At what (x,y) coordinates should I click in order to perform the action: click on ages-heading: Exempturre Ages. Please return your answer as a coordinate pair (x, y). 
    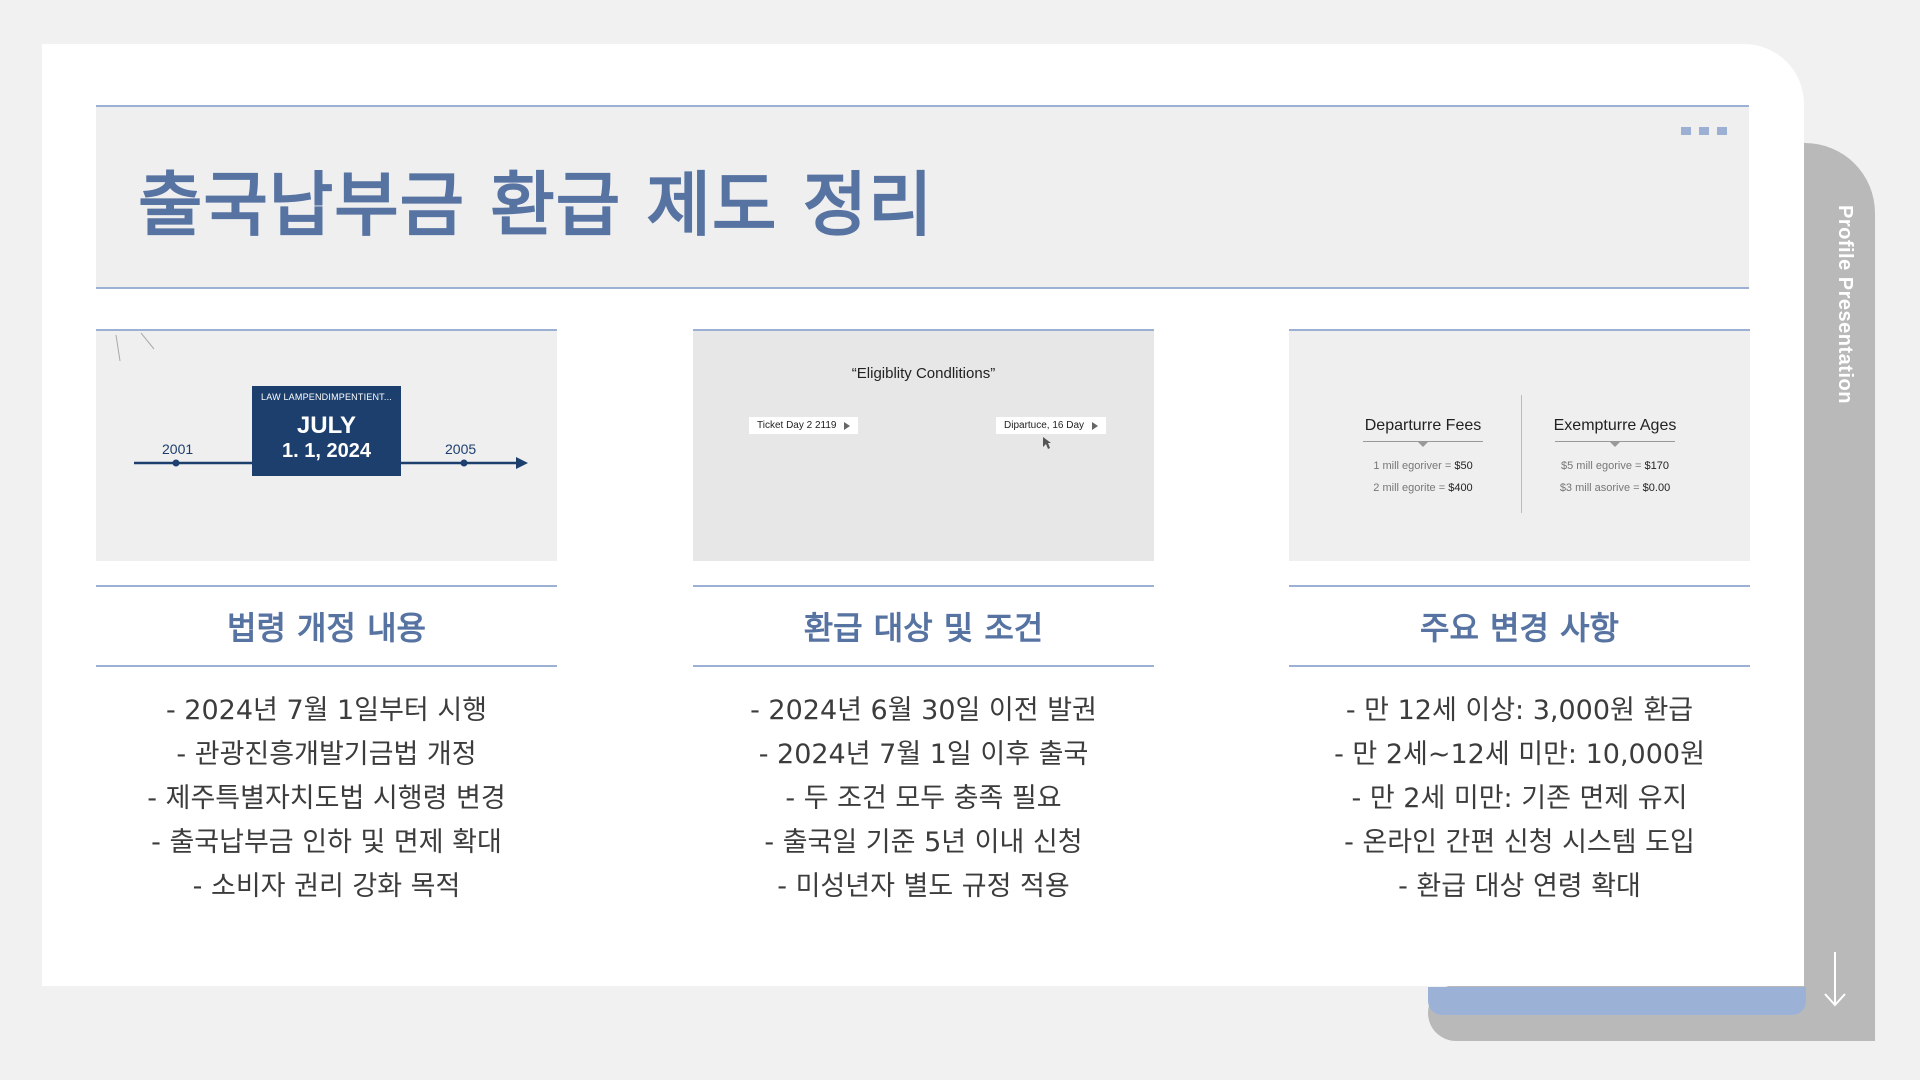
    Looking at the image, I should click on (1615, 425).